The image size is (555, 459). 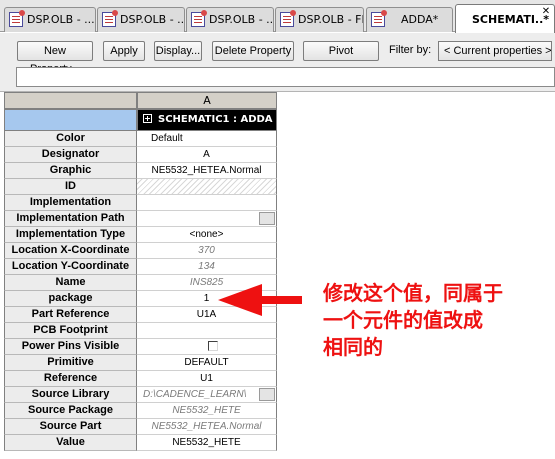 What do you see at coordinates (124, 51) in the screenshot?
I see `apply-button: Apply` at bounding box center [124, 51].